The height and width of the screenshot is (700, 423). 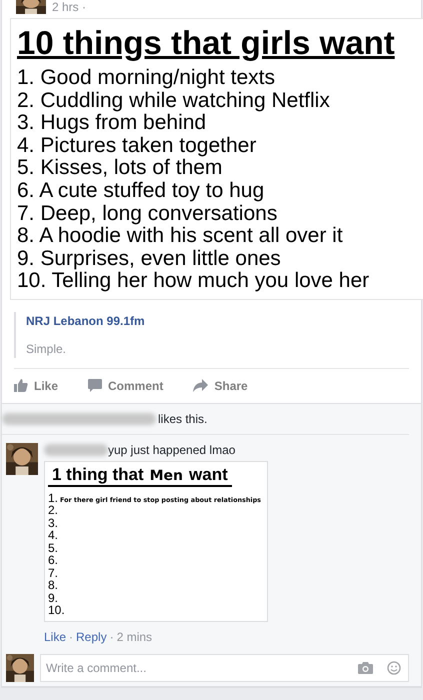 I want to click on list-item: 10. Telling her how much you love her, so click(x=193, y=281).